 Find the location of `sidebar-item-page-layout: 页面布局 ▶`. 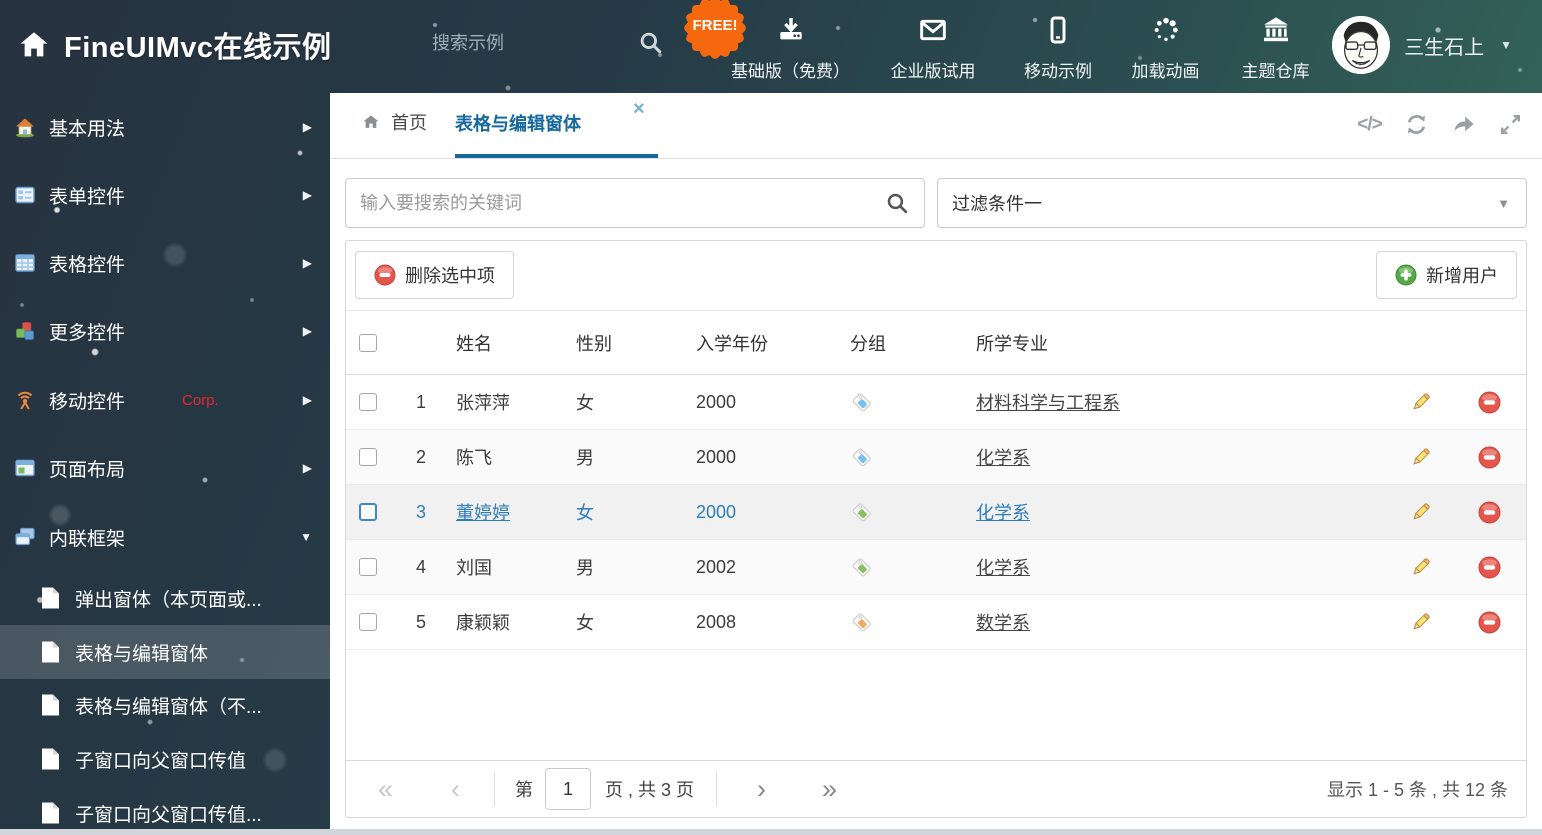

sidebar-item-page-layout: 页面布局 ▶ is located at coordinates (165, 468).